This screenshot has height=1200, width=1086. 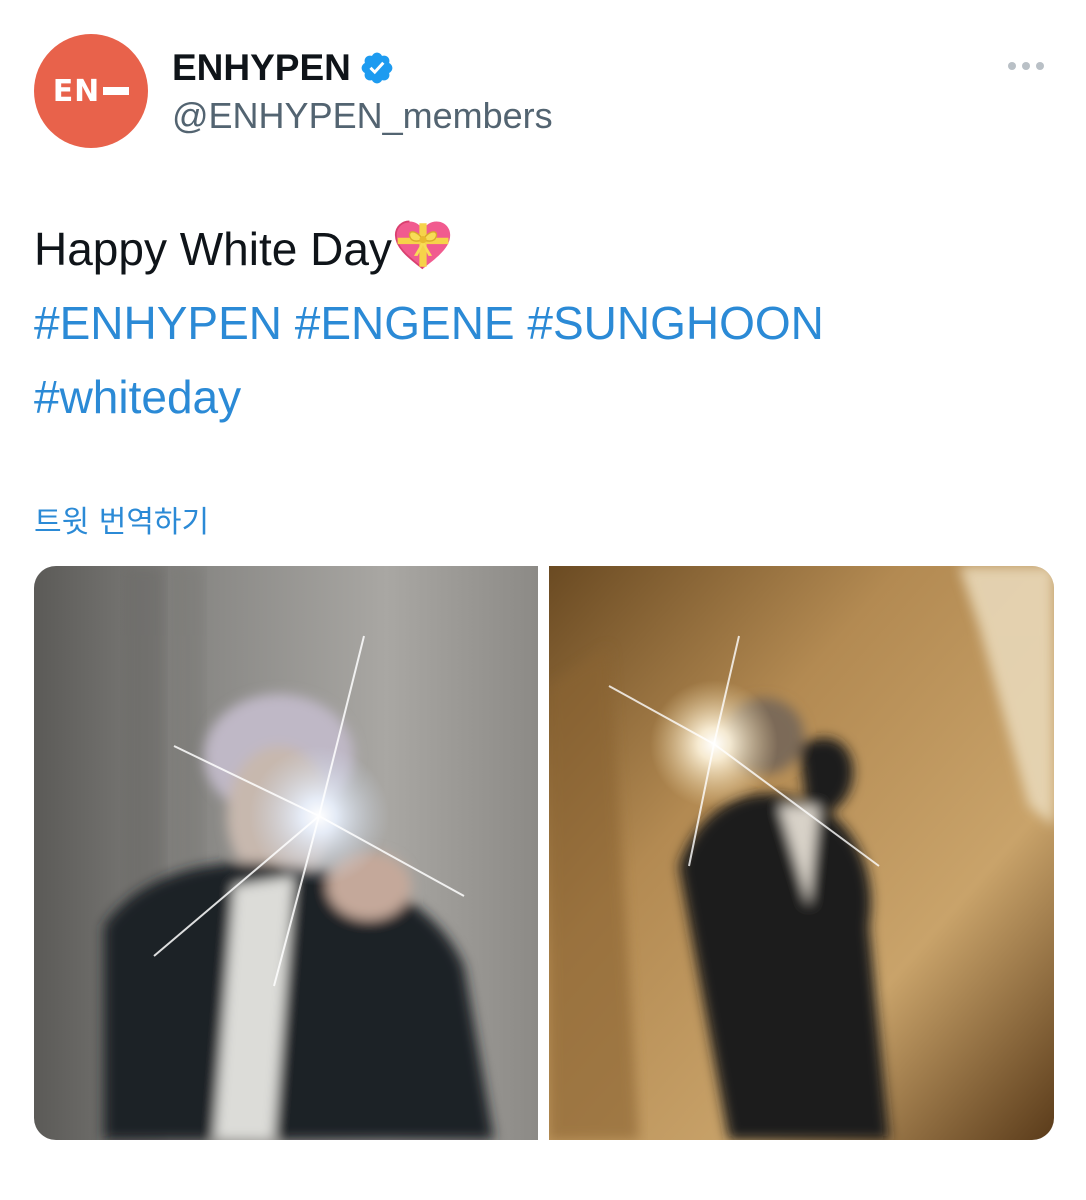 I want to click on avatar-logo-text: EN, so click(x=76, y=91).